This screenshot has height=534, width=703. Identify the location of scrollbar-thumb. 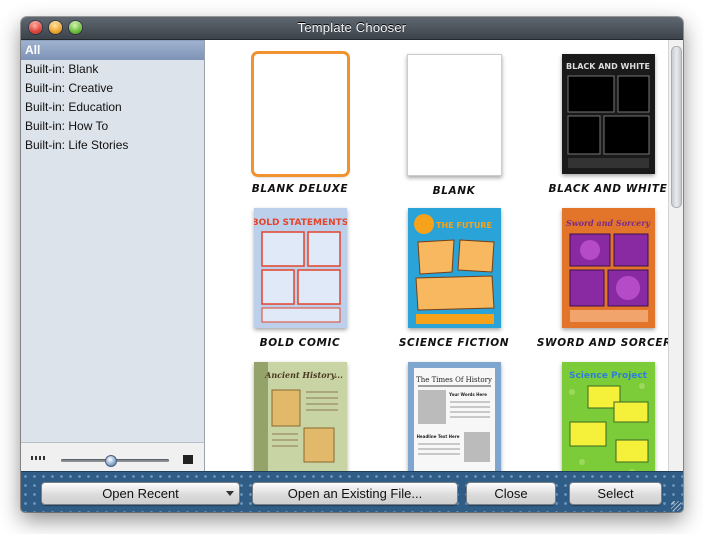
(676, 127).